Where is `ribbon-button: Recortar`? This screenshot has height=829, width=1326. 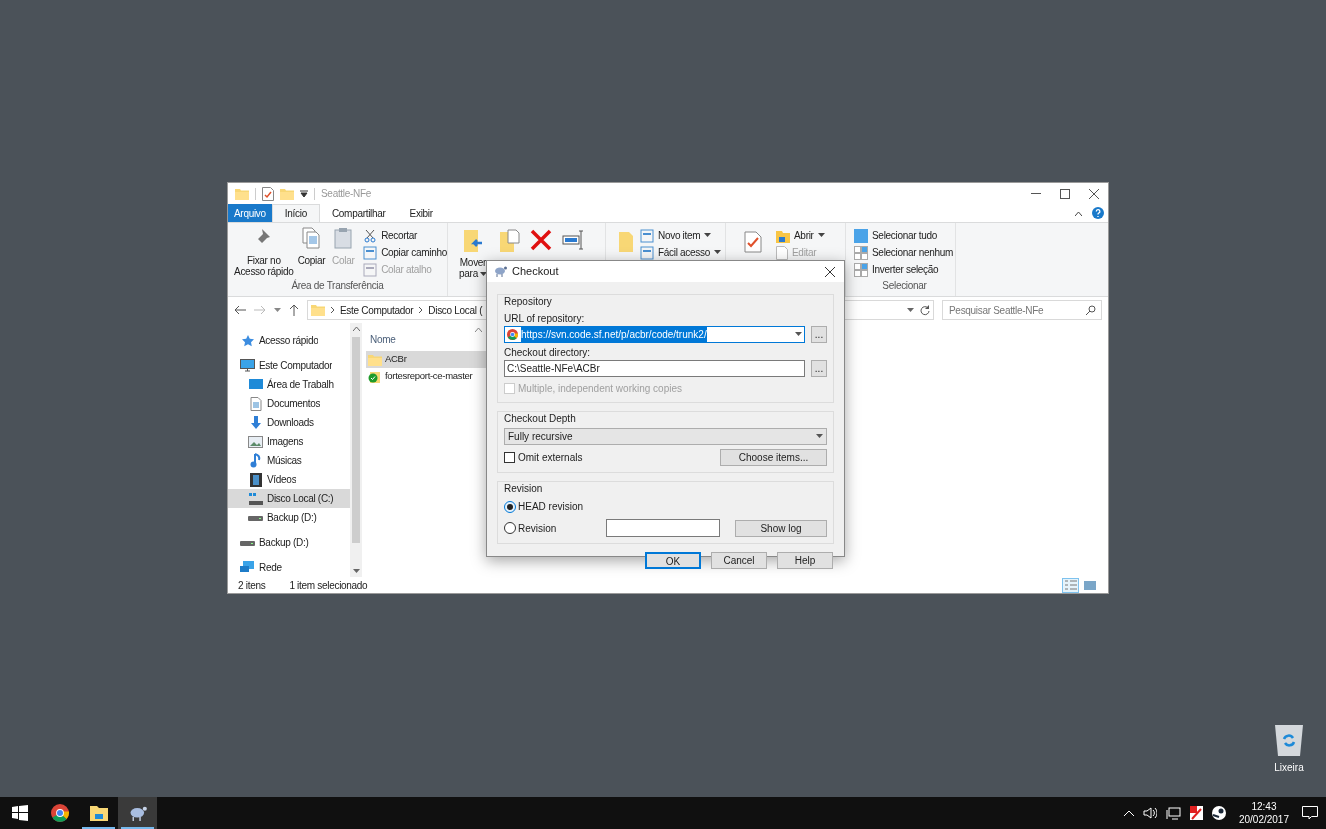
ribbon-button: Recortar is located at coordinates (405, 235).